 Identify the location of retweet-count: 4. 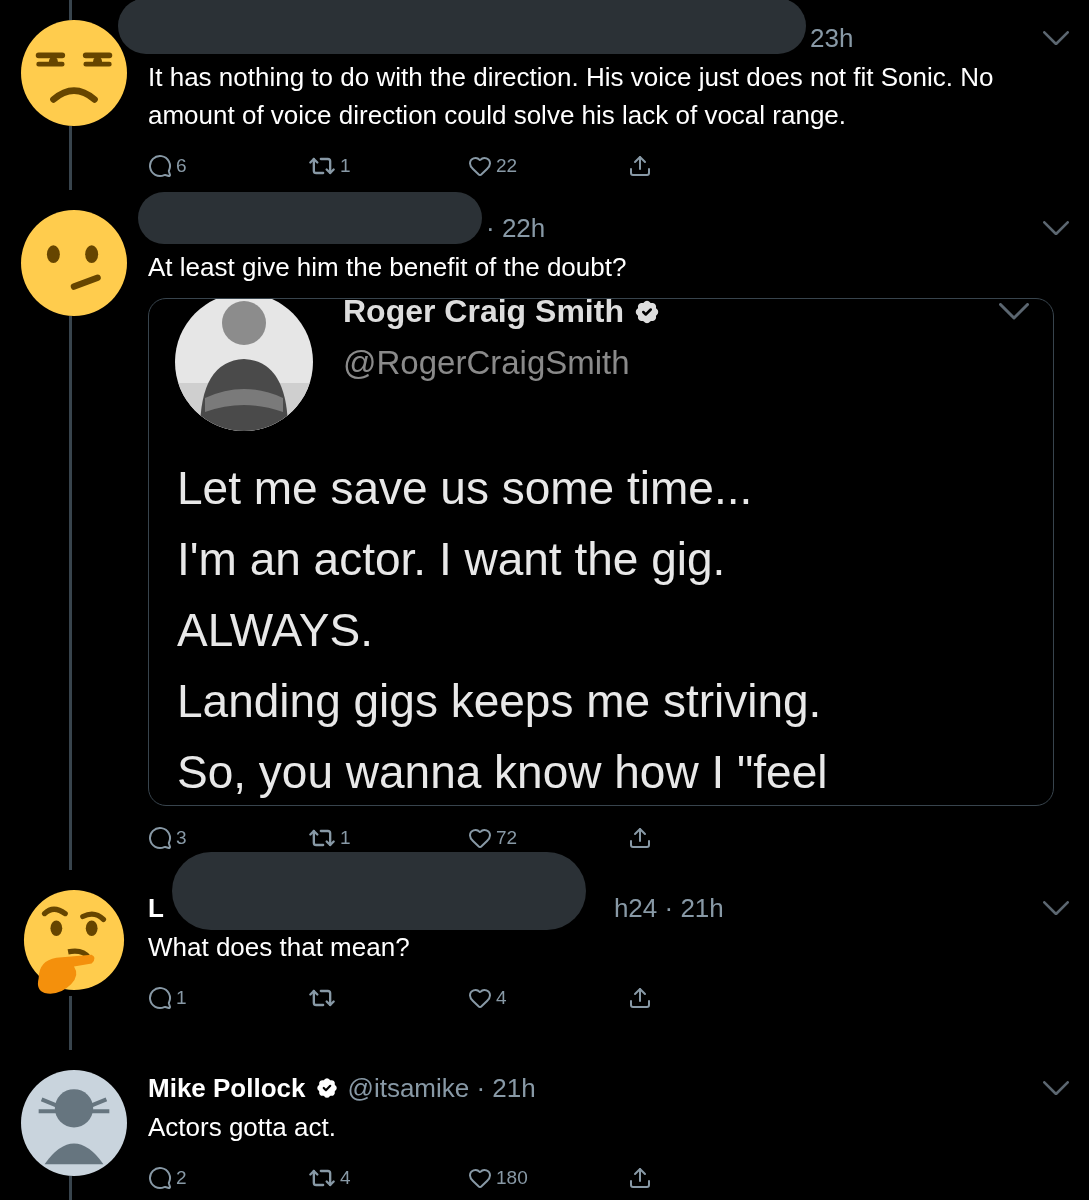
(345, 1178).